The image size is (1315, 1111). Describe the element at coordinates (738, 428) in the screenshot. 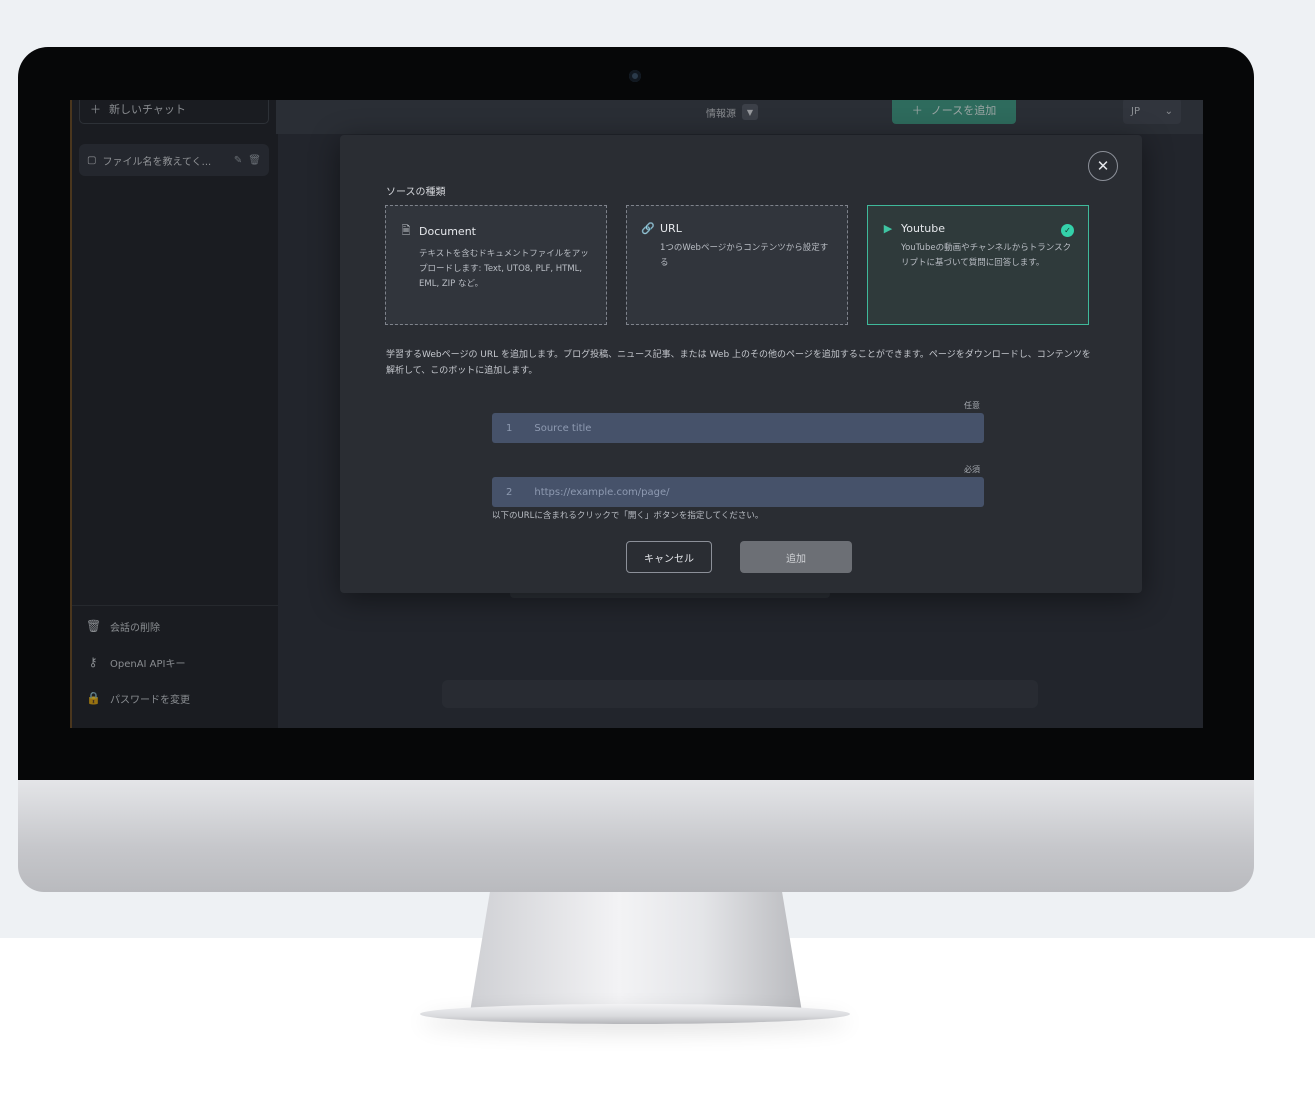

I see `source-title-input: 1 Source title` at that location.